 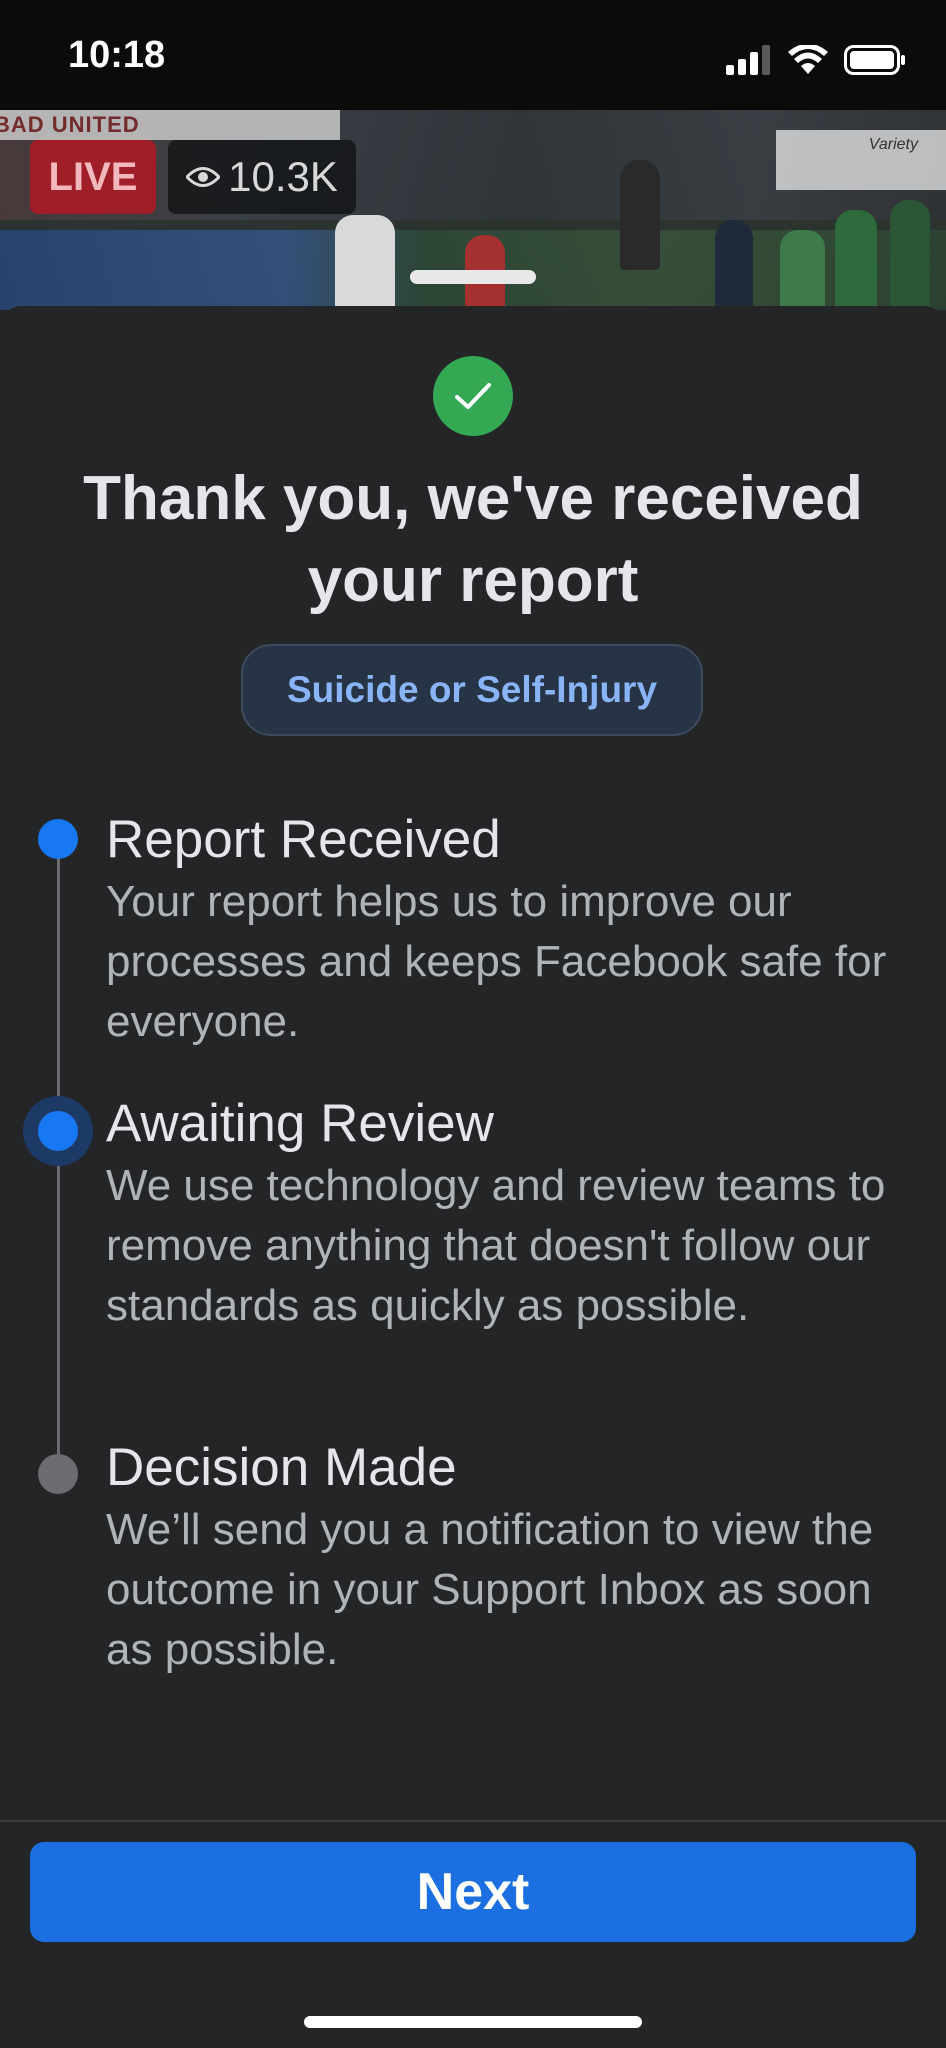 I want to click on eye-icon, so click(x=203, y=177).